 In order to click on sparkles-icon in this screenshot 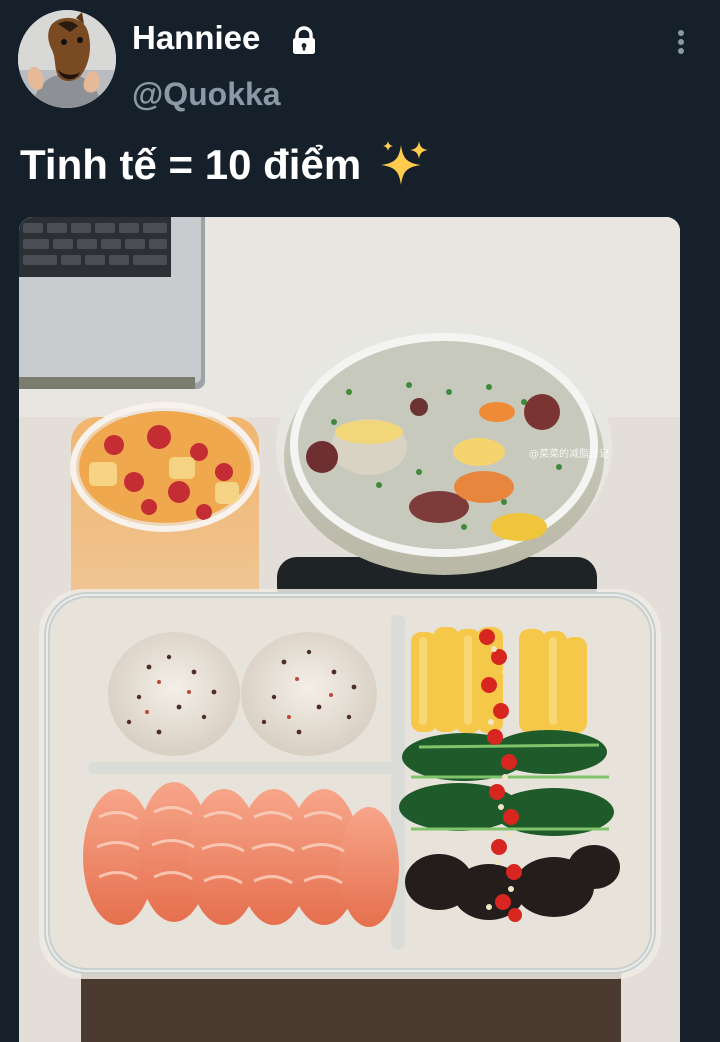, I will do `click(404, 163)`.